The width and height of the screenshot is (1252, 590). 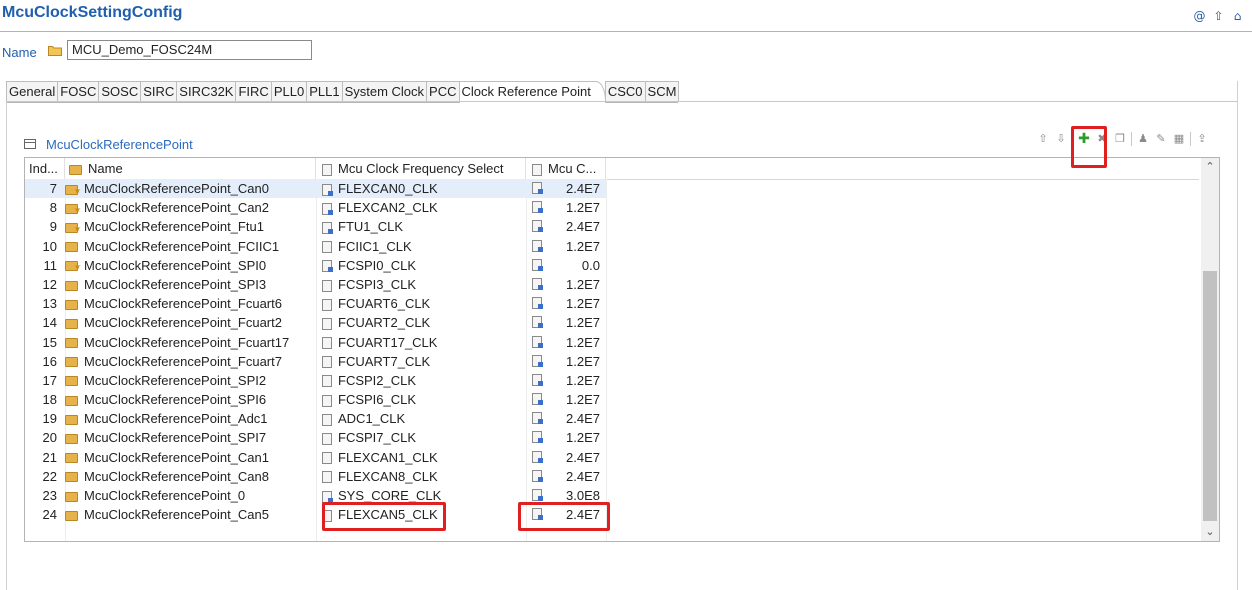 I want to click on row-freq-select-cell: FCUART2_CLK, so click(x=421, y=322).